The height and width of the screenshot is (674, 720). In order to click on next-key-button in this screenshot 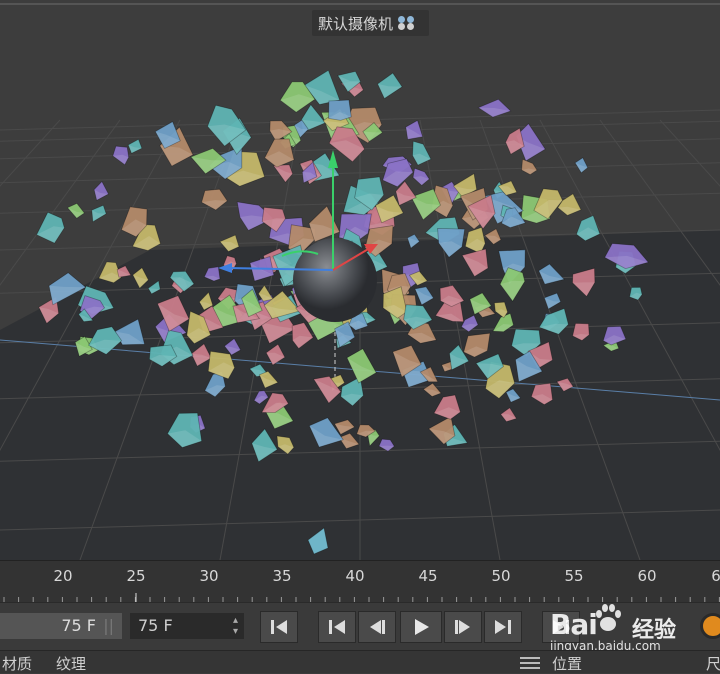, I will do `click(503, 627)`.